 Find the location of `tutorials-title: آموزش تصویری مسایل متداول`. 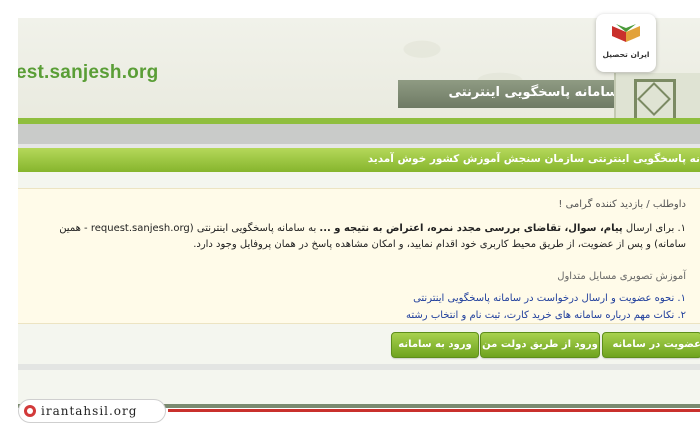

tutorials-title: آموزش تصویری مسایل متداول is located at coordinates (621, 276).